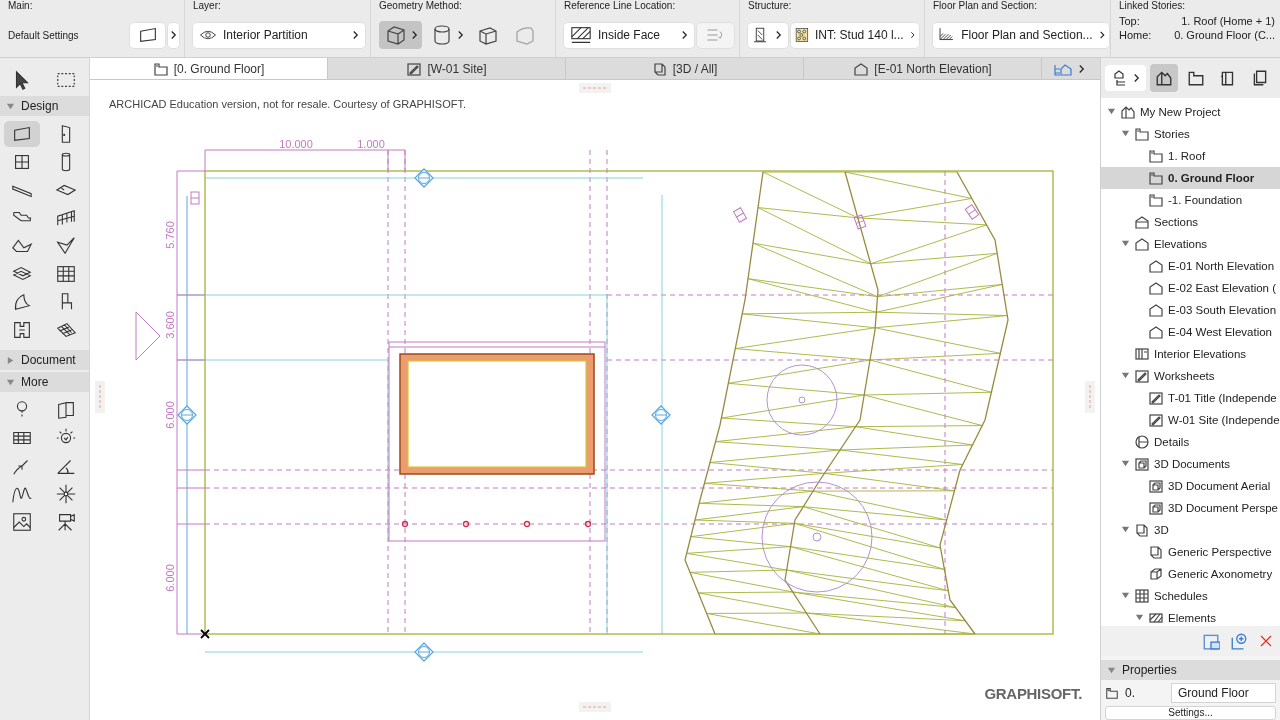 The width and height of the screenshot is (1280, 720). Describe the element at coordinates (147, 35) in the screenshot. I see `tool-settings-button` at that location.